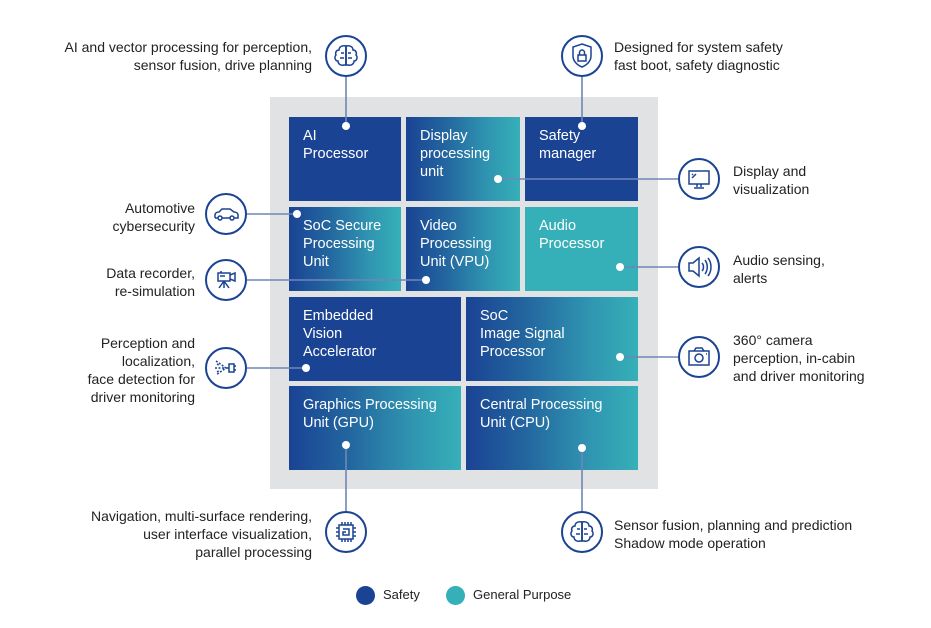 The width and height of the screenshot is (931, 628). What do you see at coordinates (150, 282) in the screenshot?
I see `caption-data-recorder: Data recorder, re-simulation` at bounding box center [150, 282].